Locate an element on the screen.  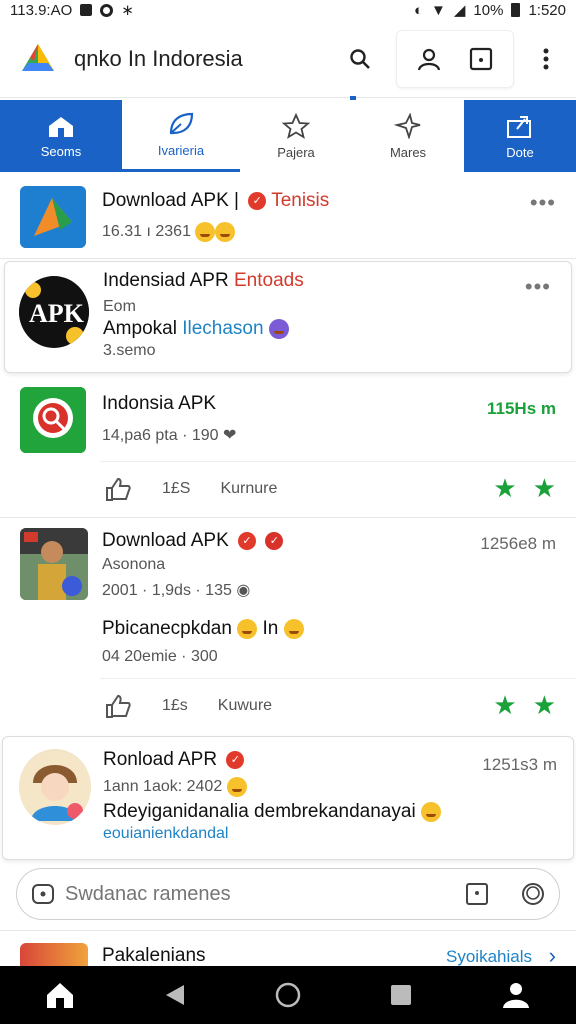
item-body: Pbicanecpkdan is located at coordinates (167, 628).